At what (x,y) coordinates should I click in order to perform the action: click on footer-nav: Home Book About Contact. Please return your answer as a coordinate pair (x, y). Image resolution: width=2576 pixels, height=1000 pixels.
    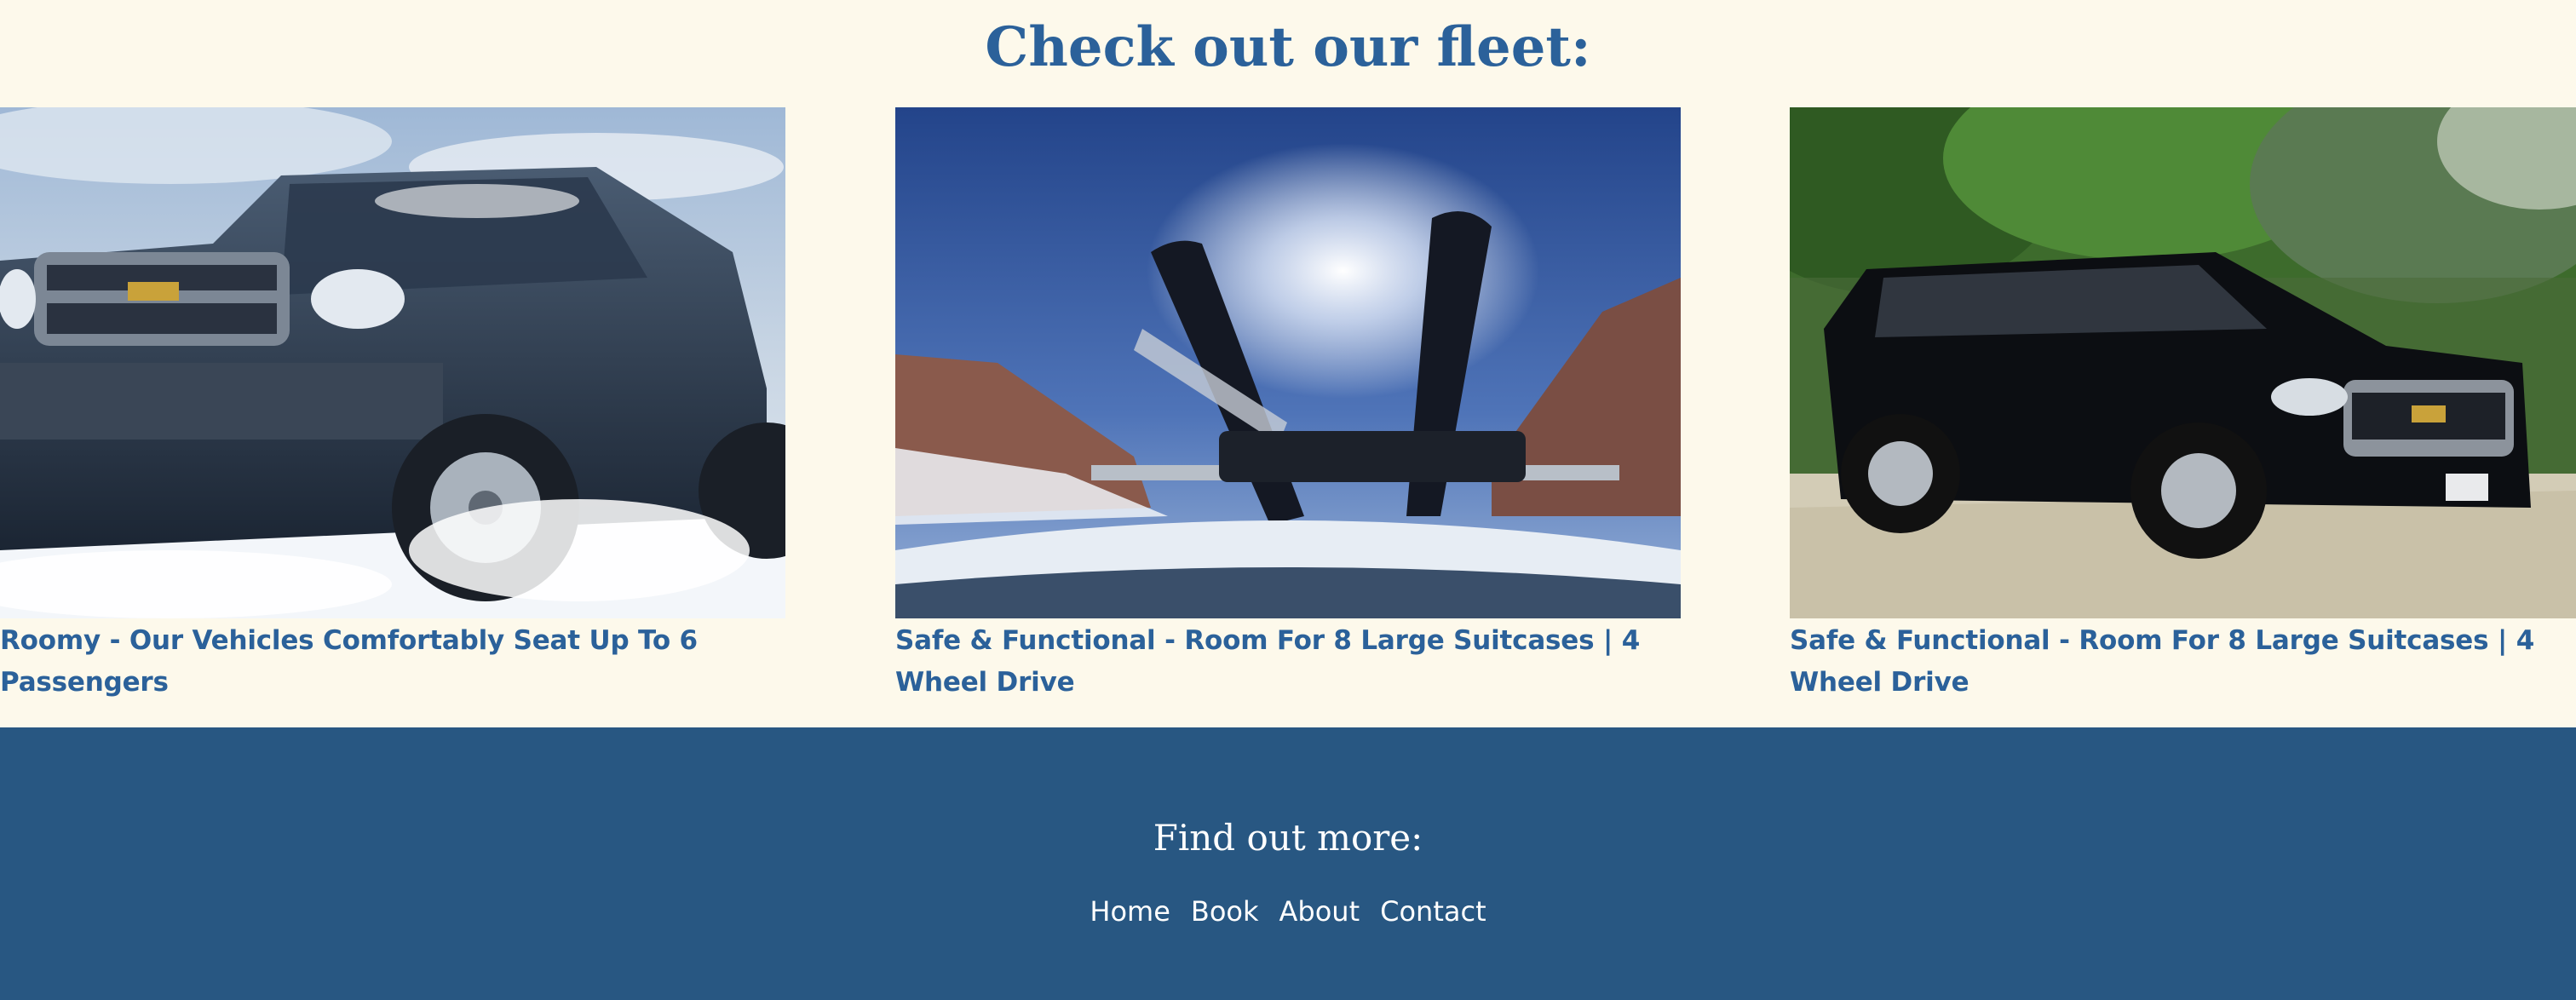
    Looking at the image, I should click on (1288, 911).